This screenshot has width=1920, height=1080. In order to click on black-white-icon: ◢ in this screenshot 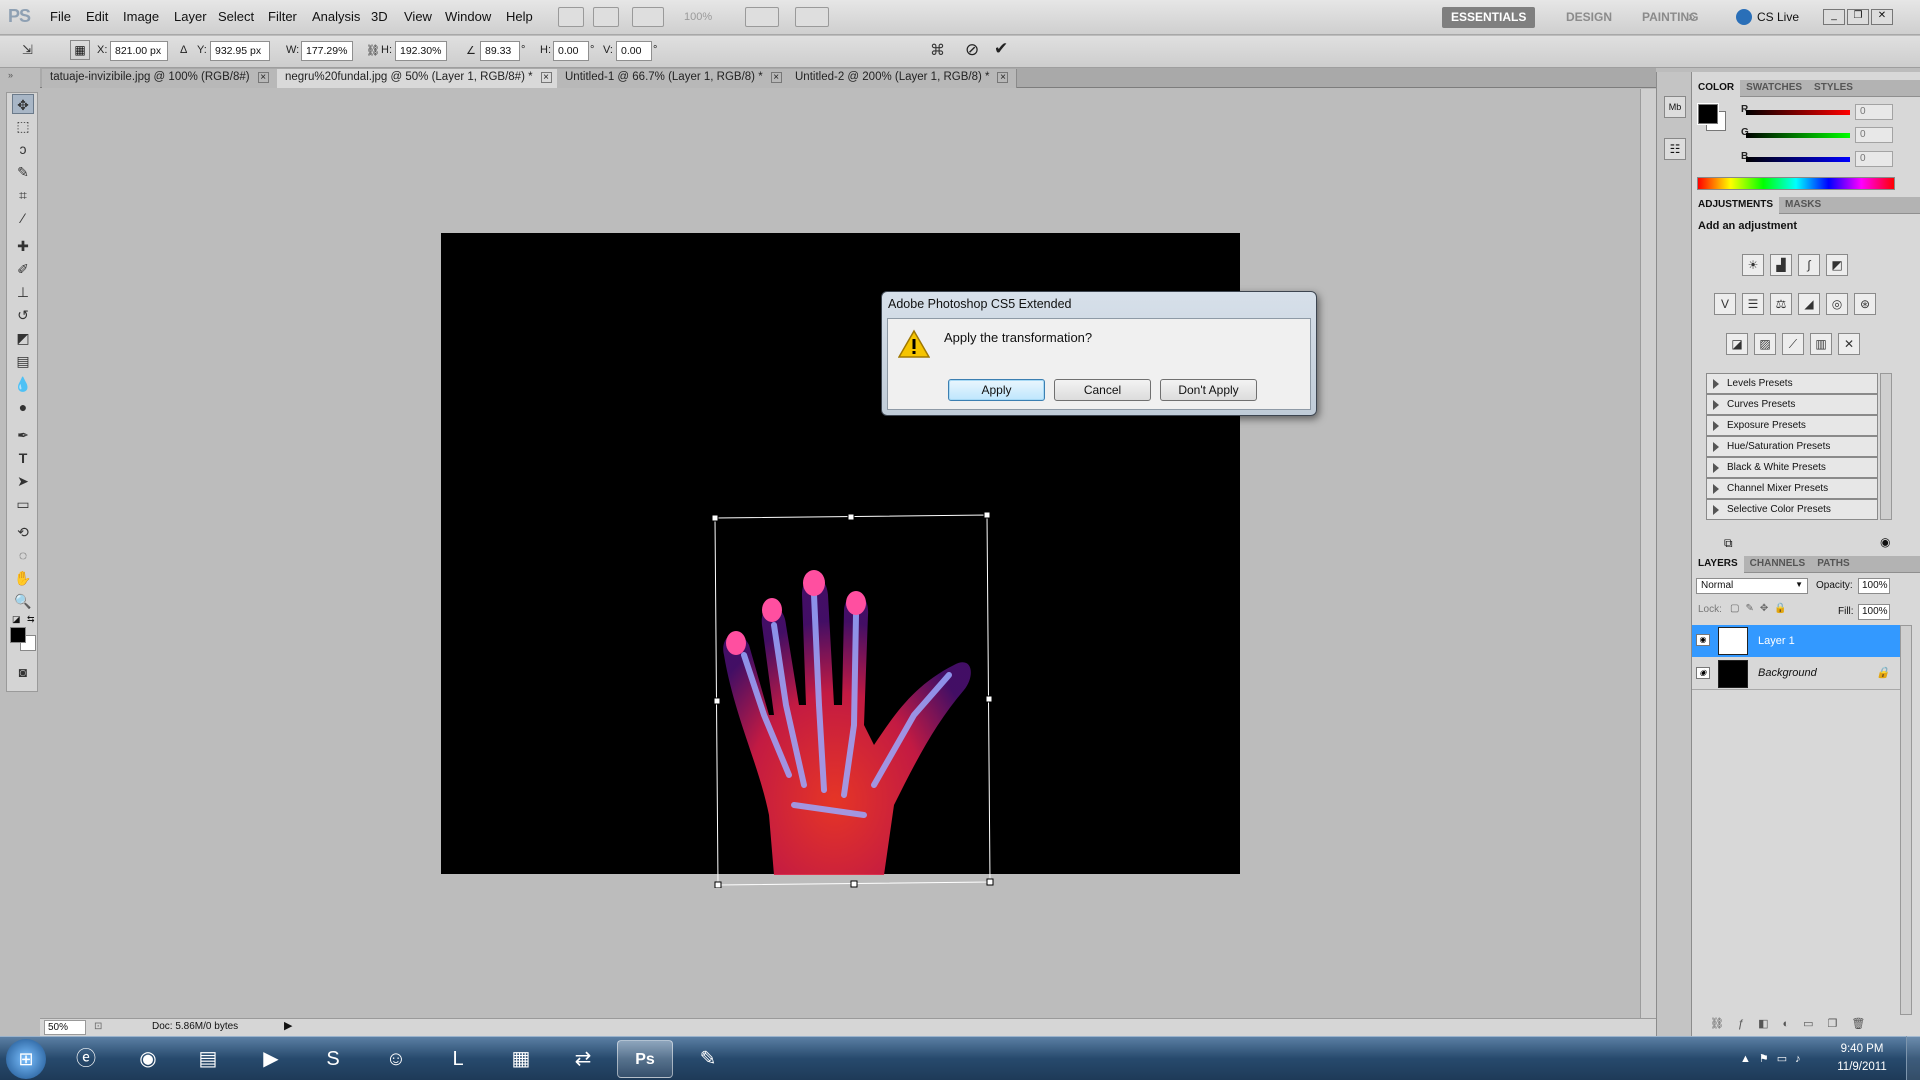, I will do `click(1809, 304)`.